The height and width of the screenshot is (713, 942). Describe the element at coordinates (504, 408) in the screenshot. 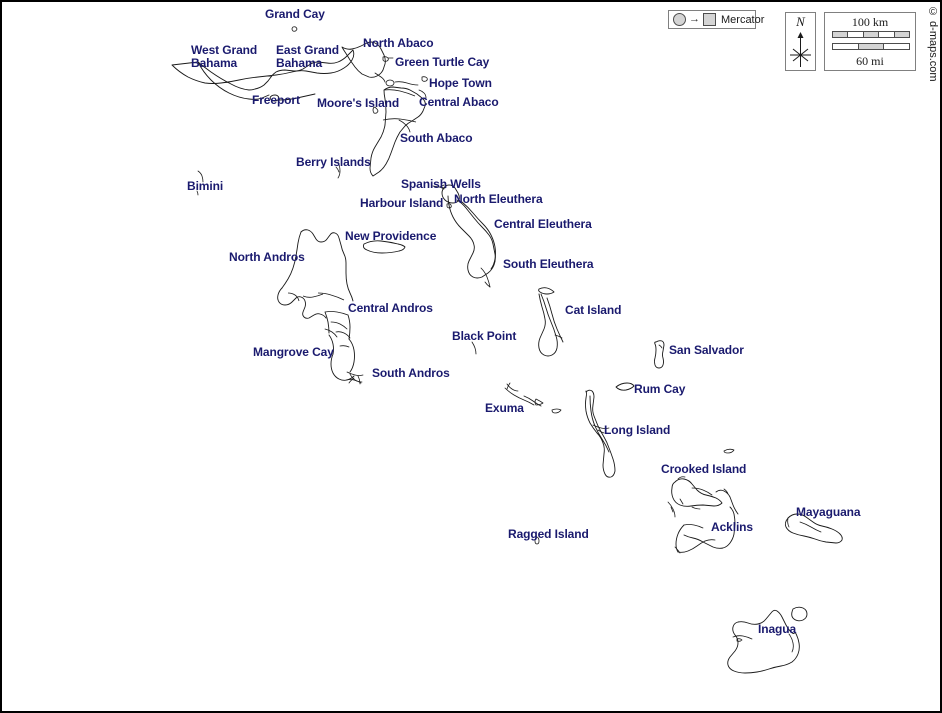

I see `map-label-exuma: Exuma` at that location.